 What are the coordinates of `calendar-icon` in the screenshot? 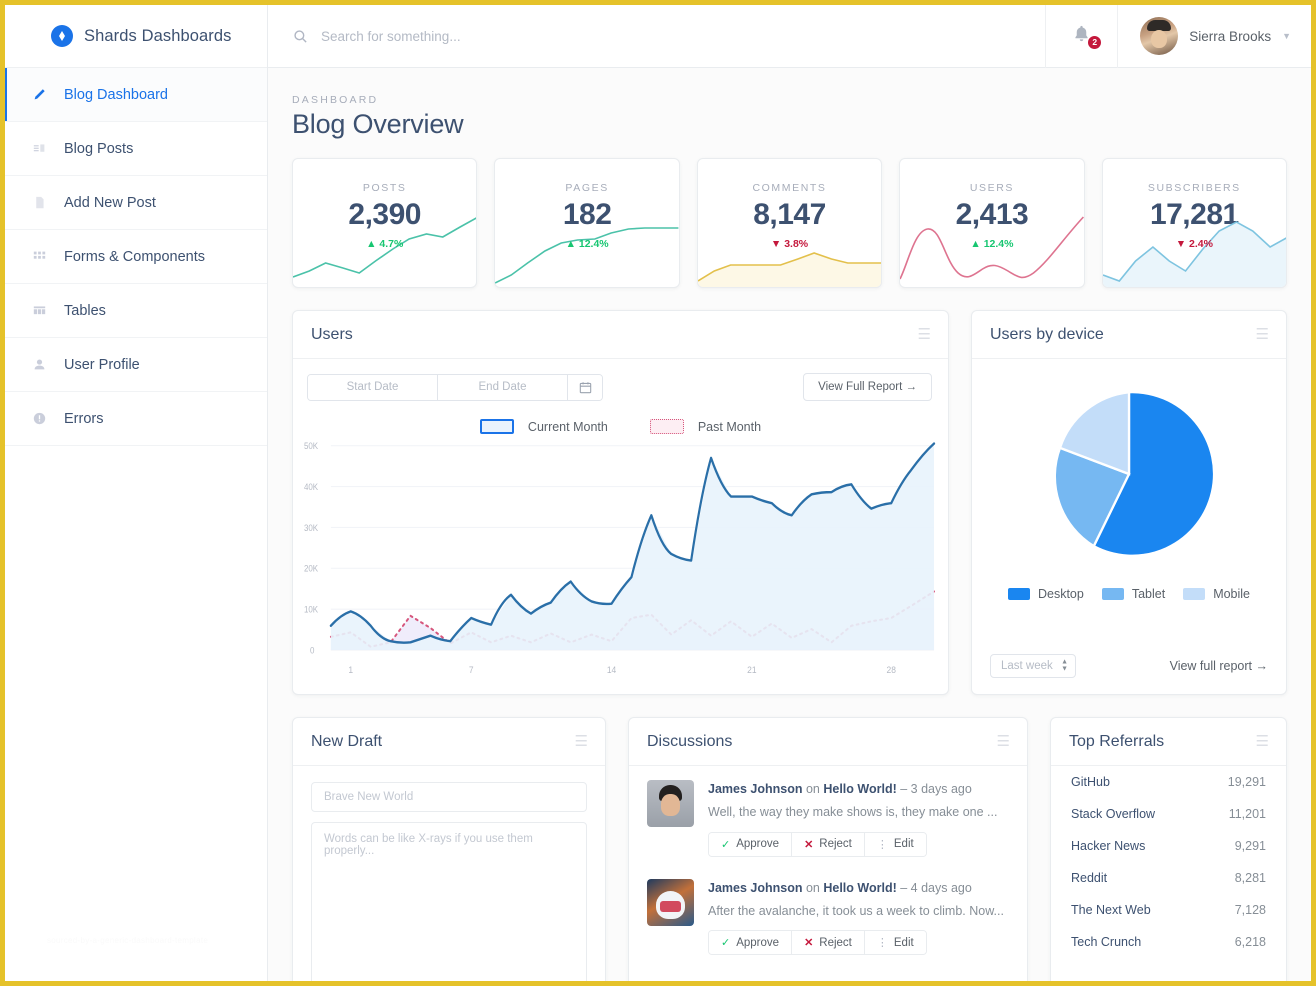 It's located at (585, 387).